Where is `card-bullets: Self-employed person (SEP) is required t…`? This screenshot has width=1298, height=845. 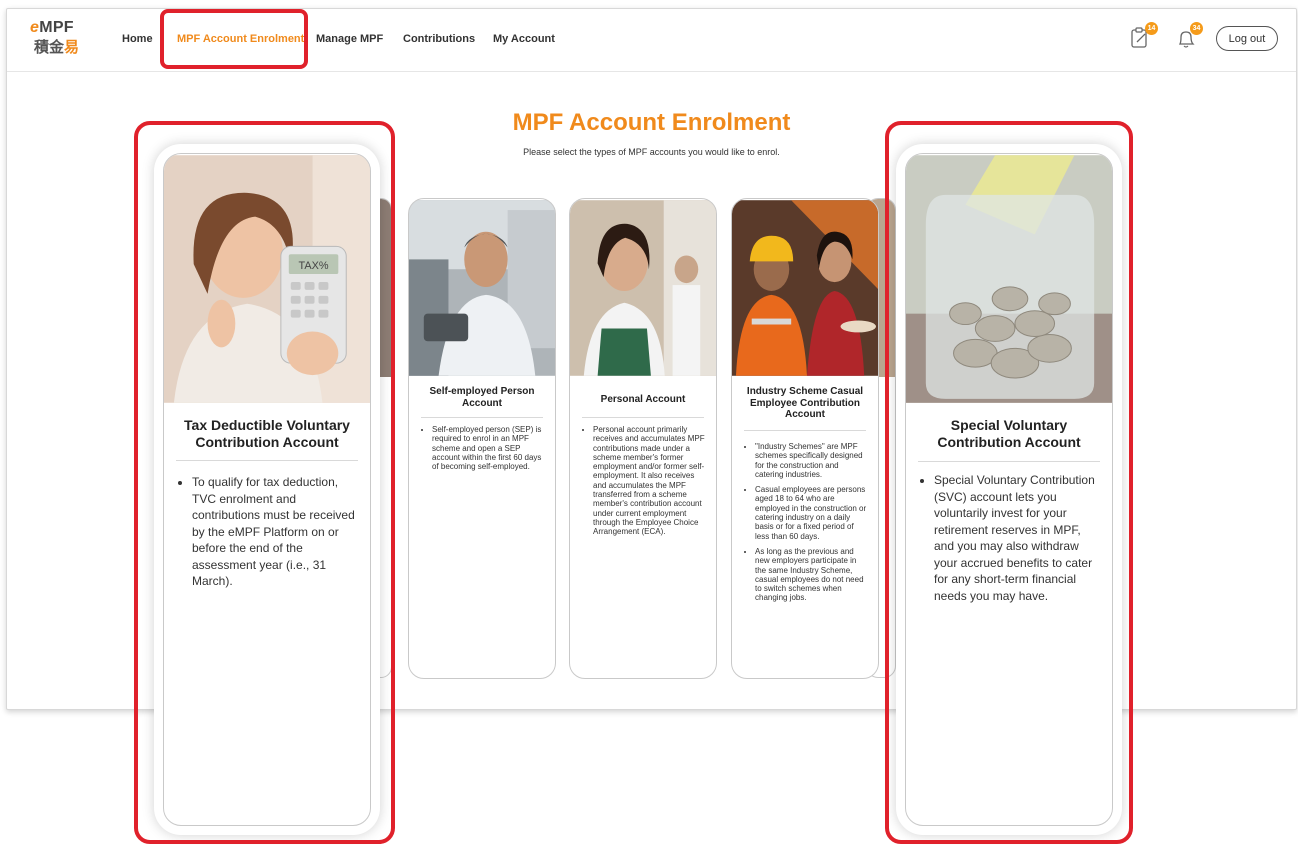 card-bullets: Self-employed person (SEP) is required t… is located at coordinates (482, 451).